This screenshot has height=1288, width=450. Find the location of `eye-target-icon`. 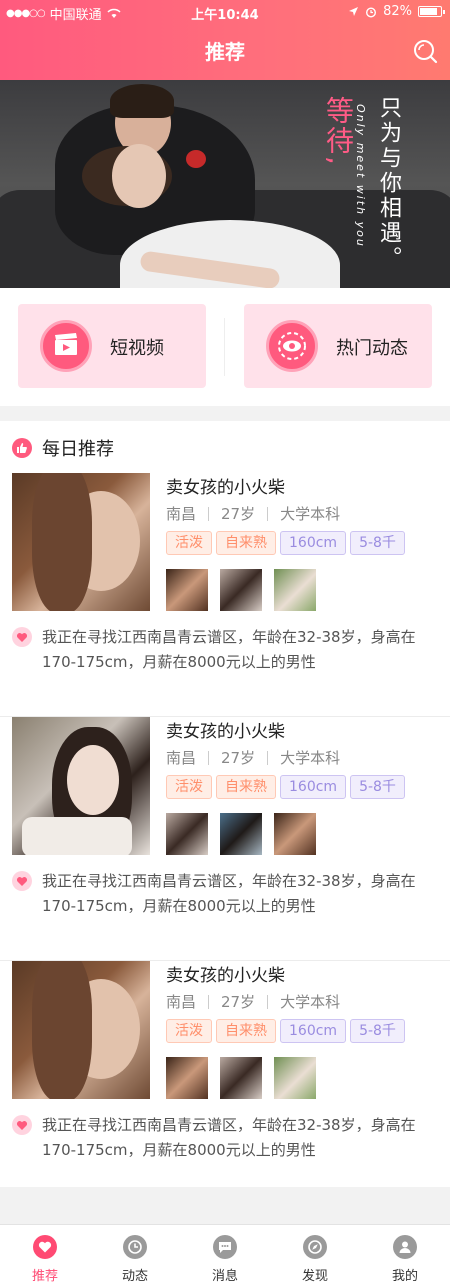

eye-target-icon is located at coordinates (292, 346).